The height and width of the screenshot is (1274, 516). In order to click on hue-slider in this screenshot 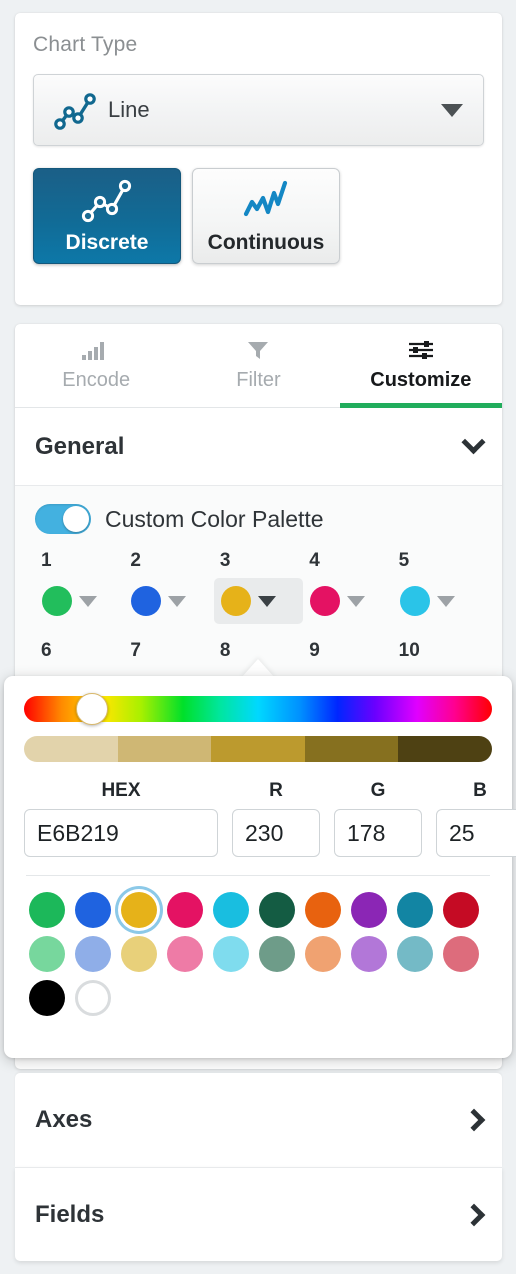, I will do `click(258, 709)`.